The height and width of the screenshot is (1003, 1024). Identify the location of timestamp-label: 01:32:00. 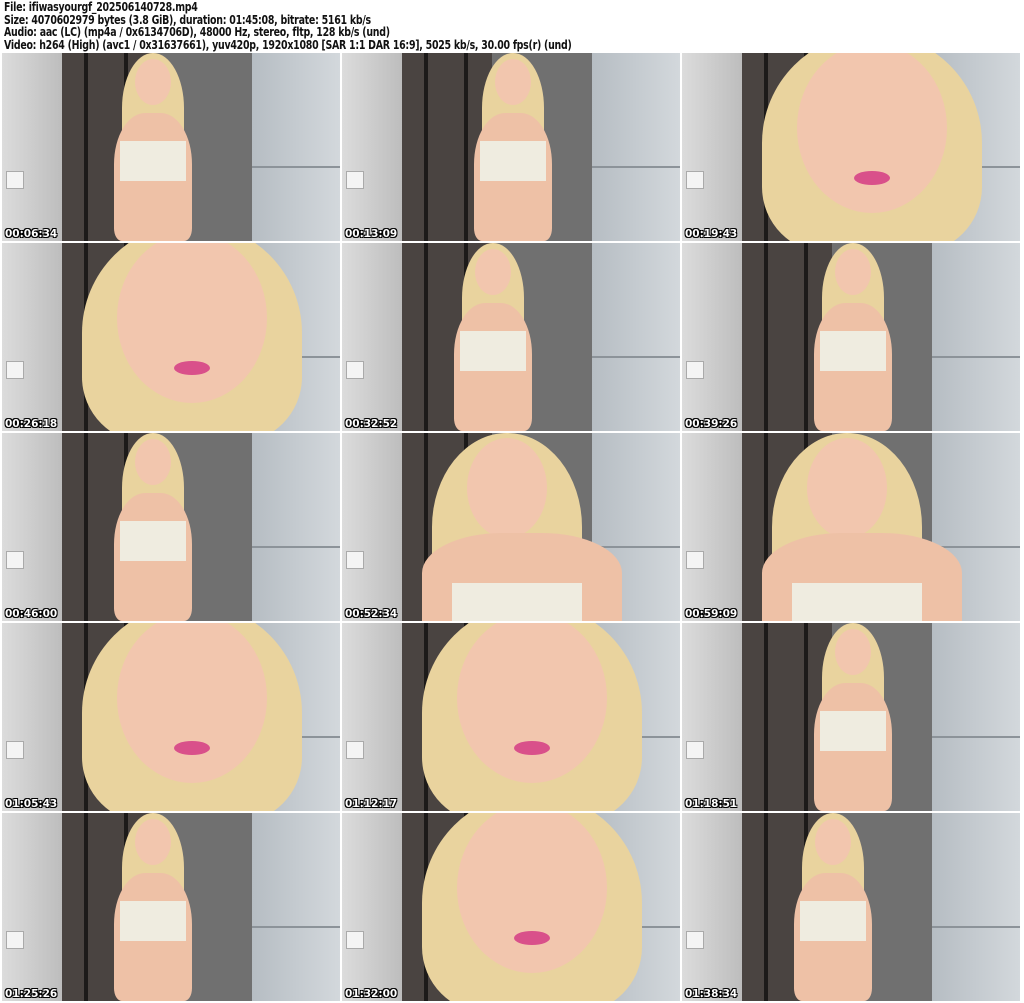
(371, 994).